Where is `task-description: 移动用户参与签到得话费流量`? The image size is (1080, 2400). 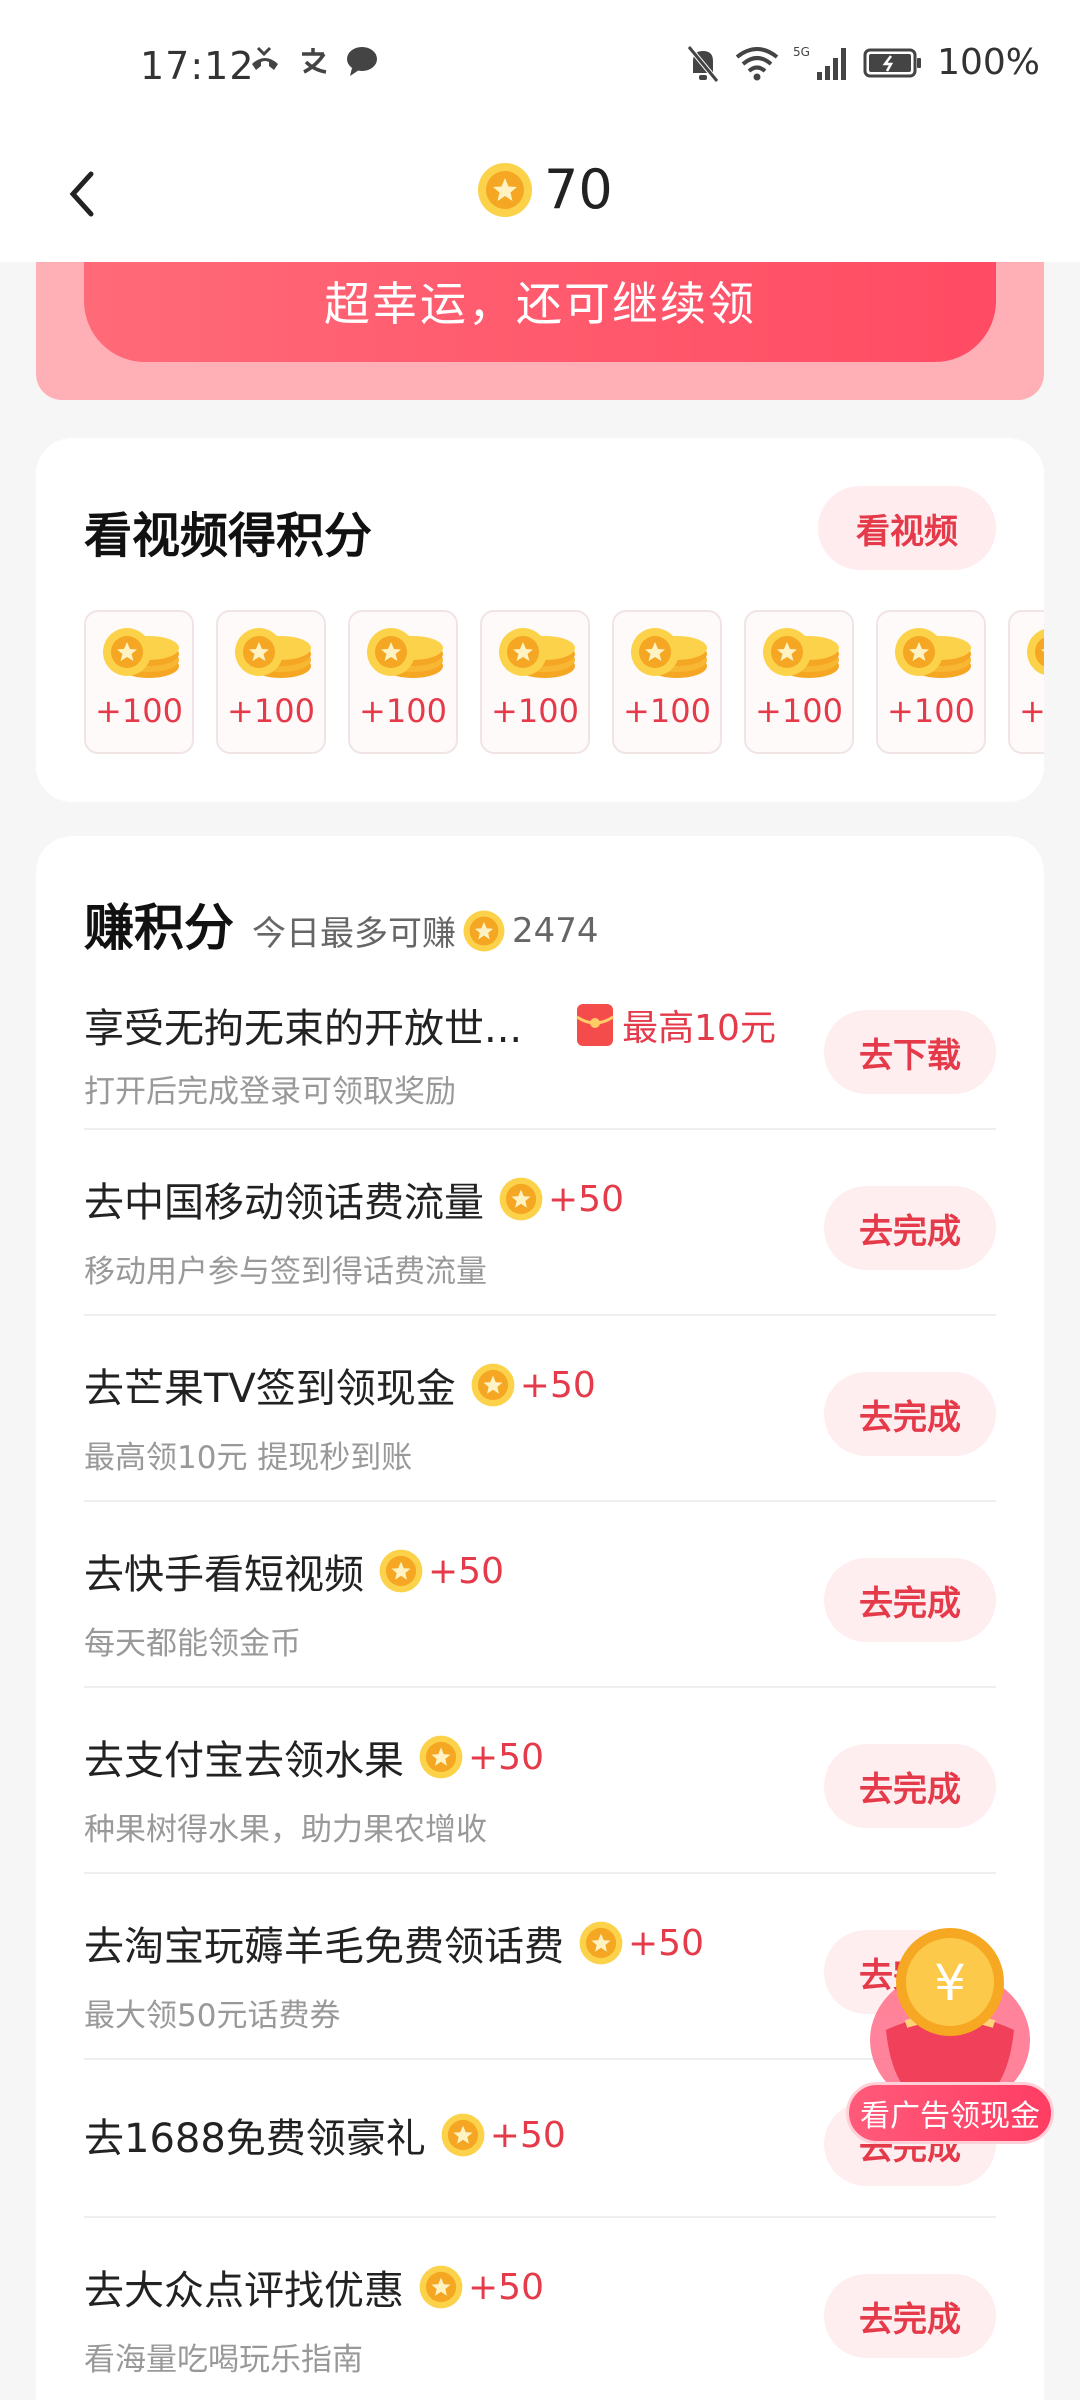
task-description: 移动用户参与签到得话费流量 is located at coordinates (285, 1272).